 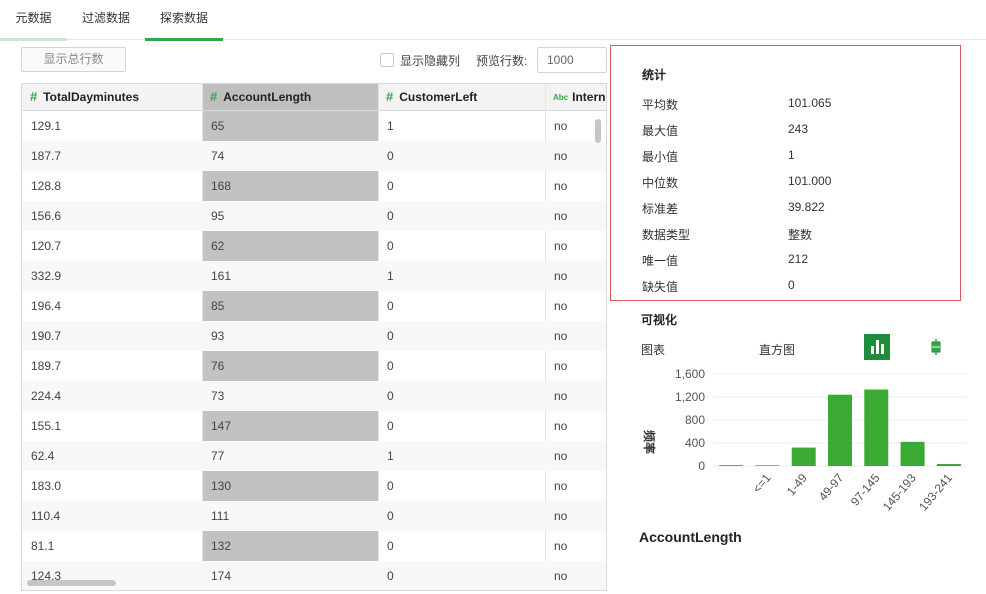 I want to click on tab-label: 过滤数据, so click(x=105, y=18).